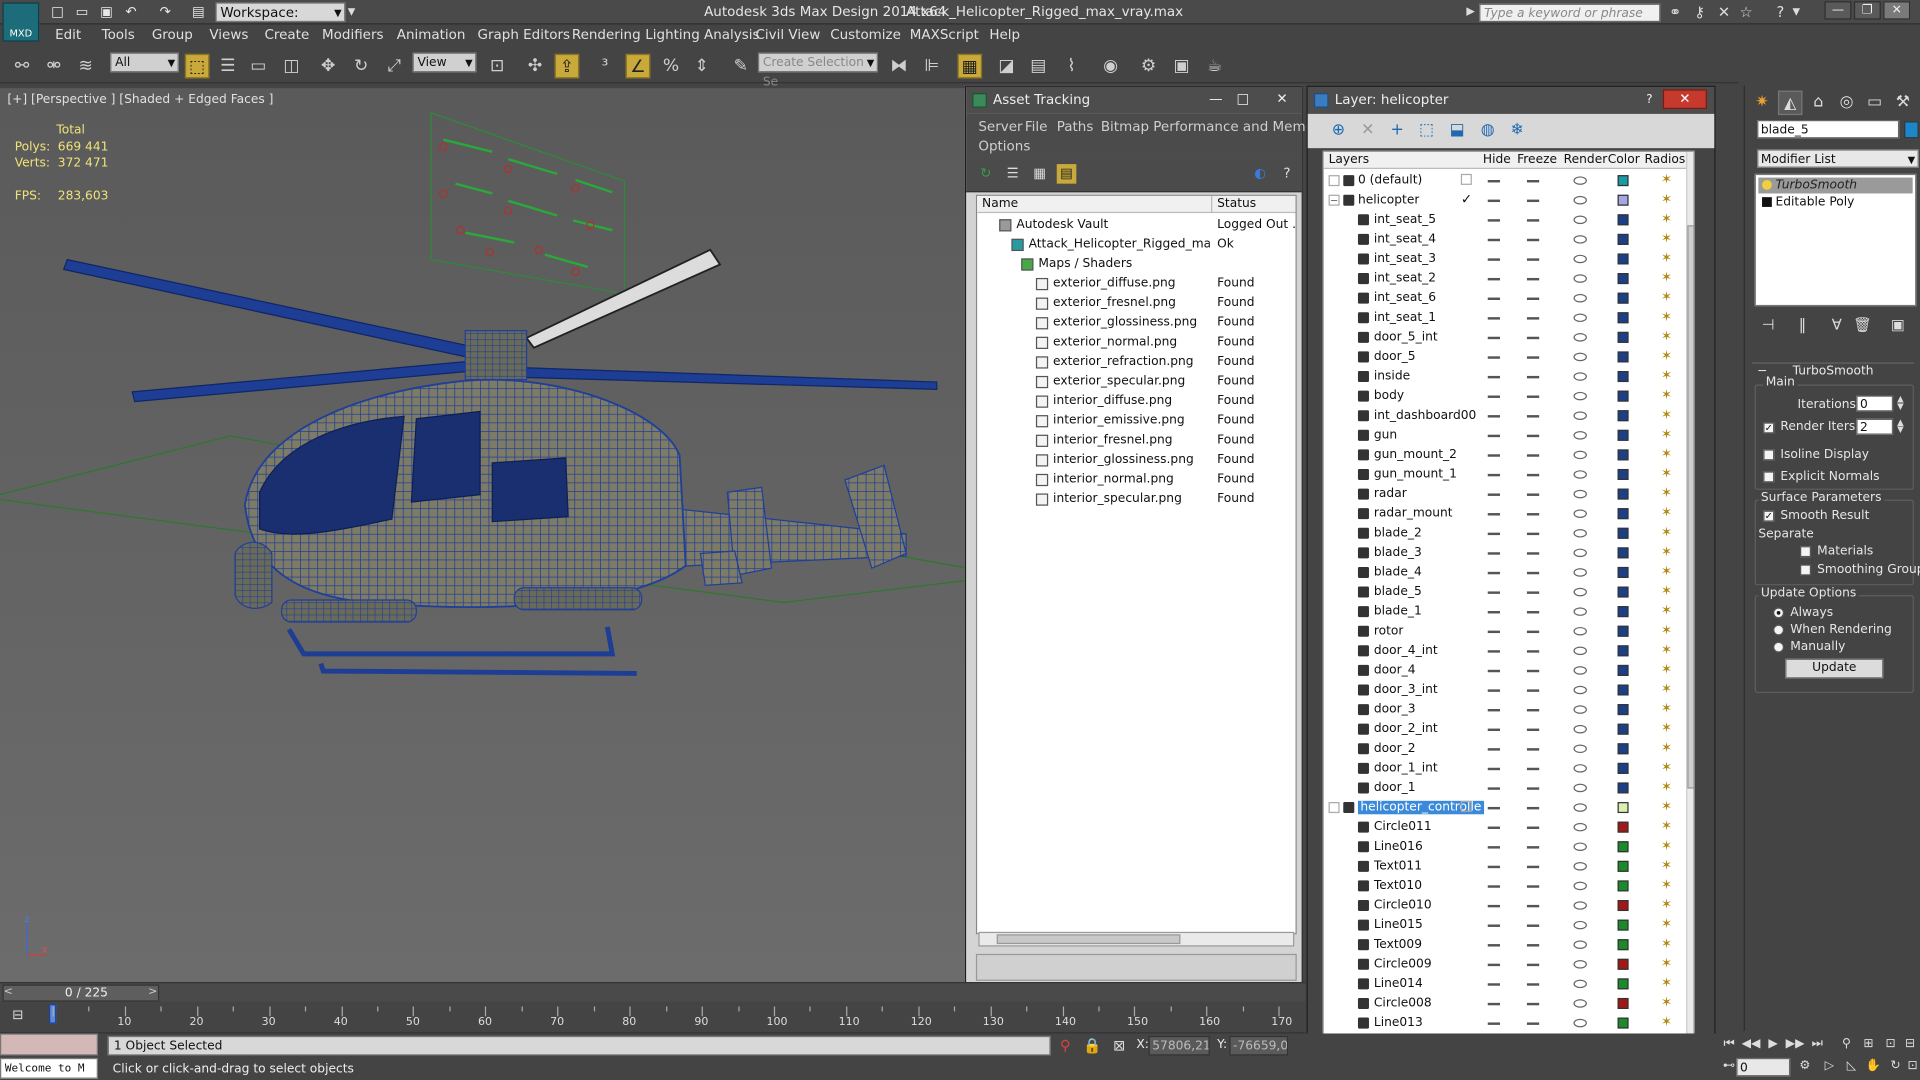  What do you see at coordinates (1837, 324) in the screenshot?
I see `make-unique-icon: ∀` at bounding box center [1837, 324].